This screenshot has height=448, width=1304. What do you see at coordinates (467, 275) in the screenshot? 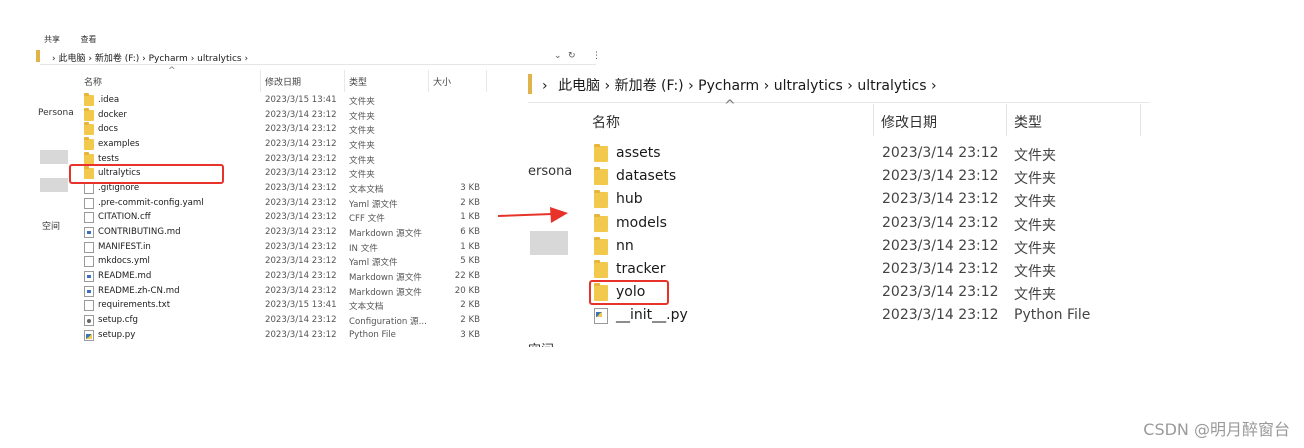
I see `file-size: 22 KB` at bounding box center [467, 275].